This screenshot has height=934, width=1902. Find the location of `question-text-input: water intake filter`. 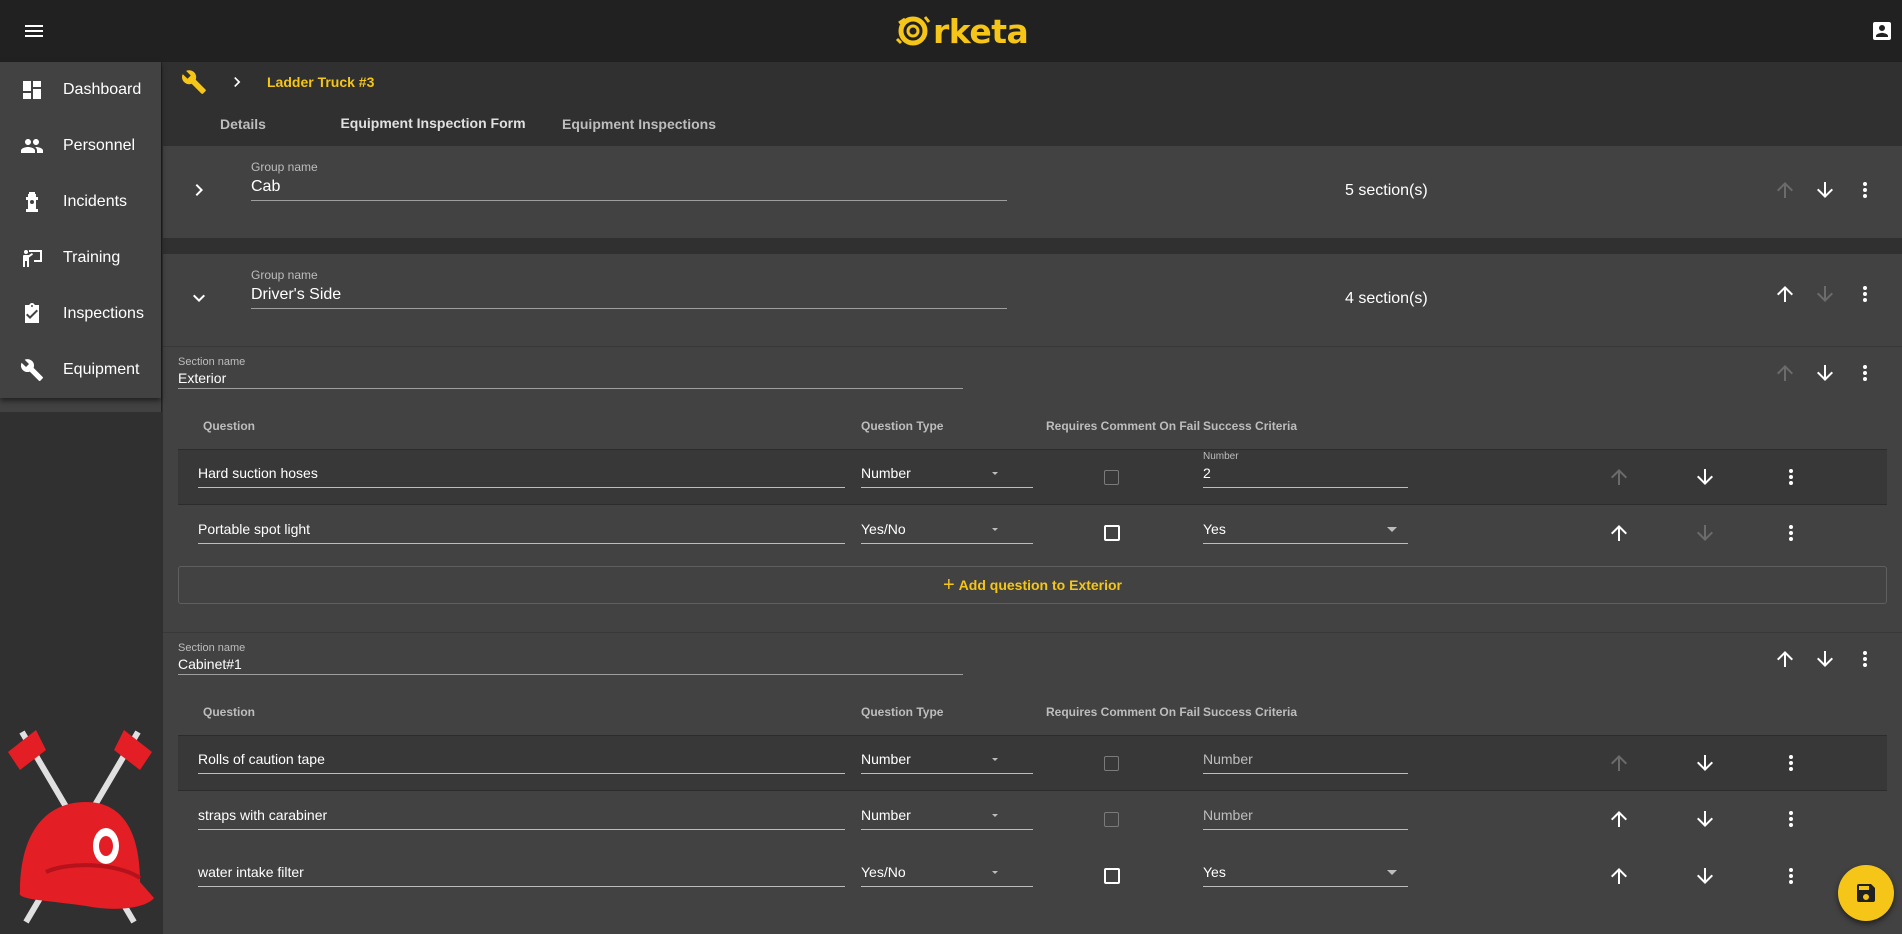

question-text-input: water intake filter is located at coordinates (251, 872).